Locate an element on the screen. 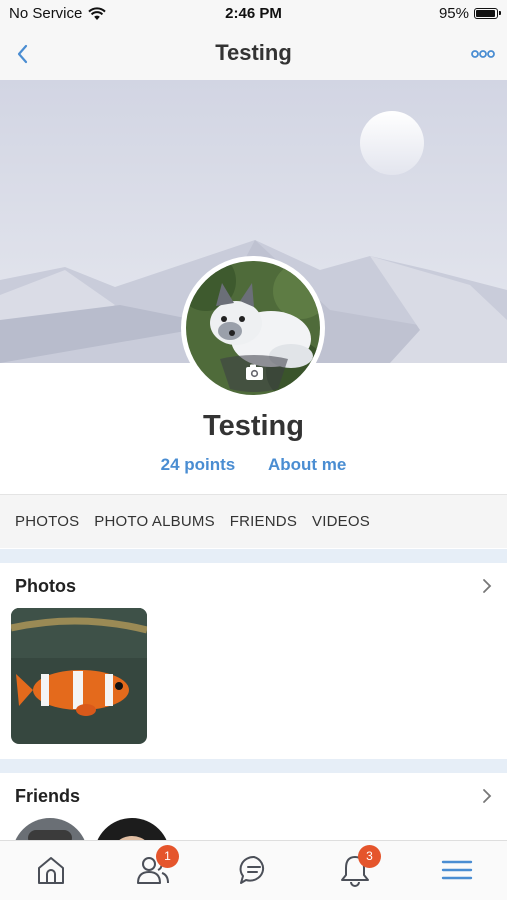 This screenshot has height=900, width=507. battery-percent: 95% is located at coordinates (453, 13).